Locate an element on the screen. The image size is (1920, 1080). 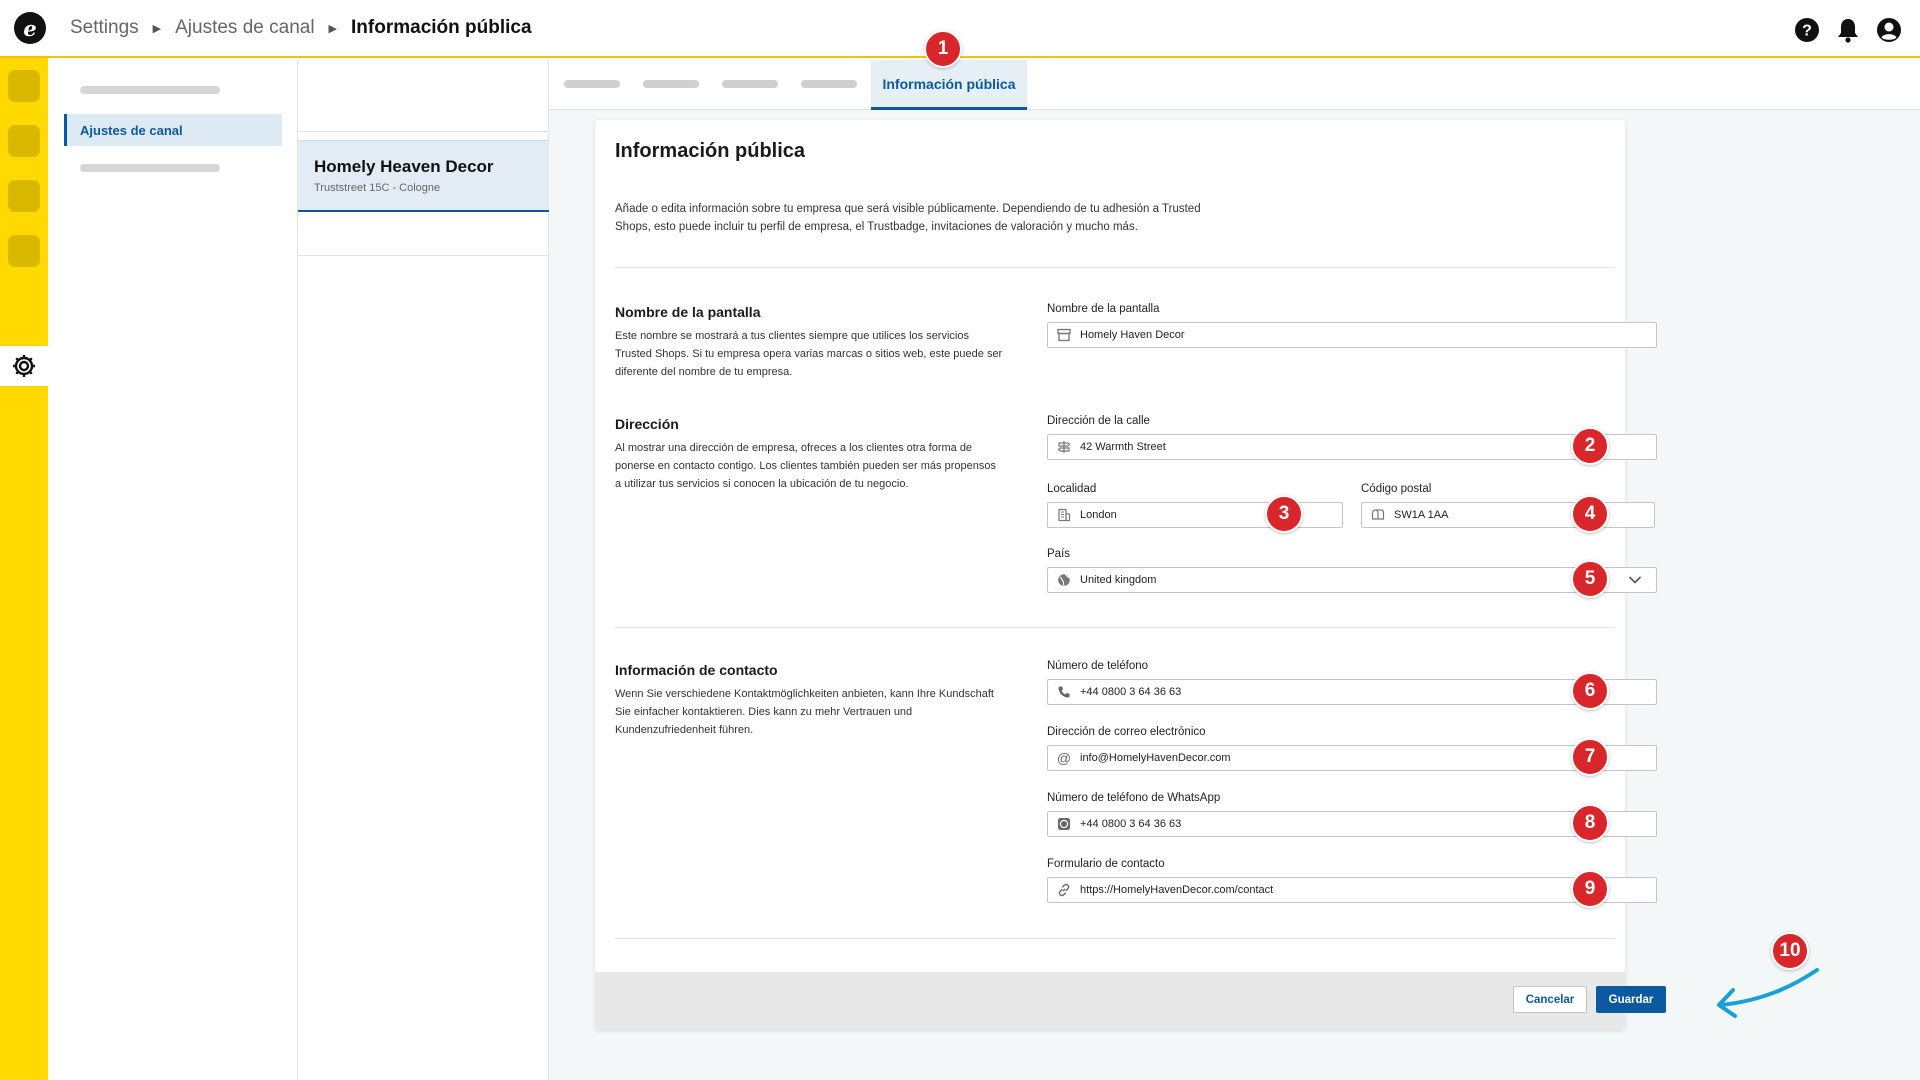
mailbox-icon is located at coordinates (1378, 515).